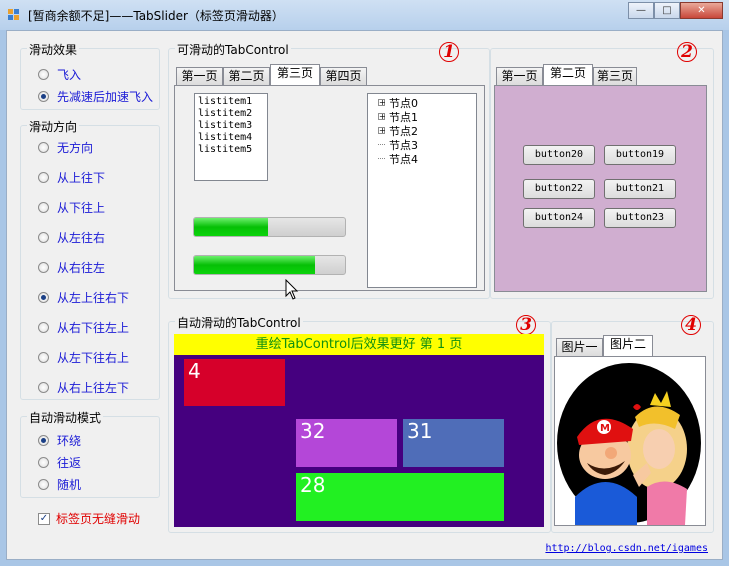 Image resolution: width=729 pixels, height=566 pixels. I want to click on list-item: listitem2, so click(231, 114).